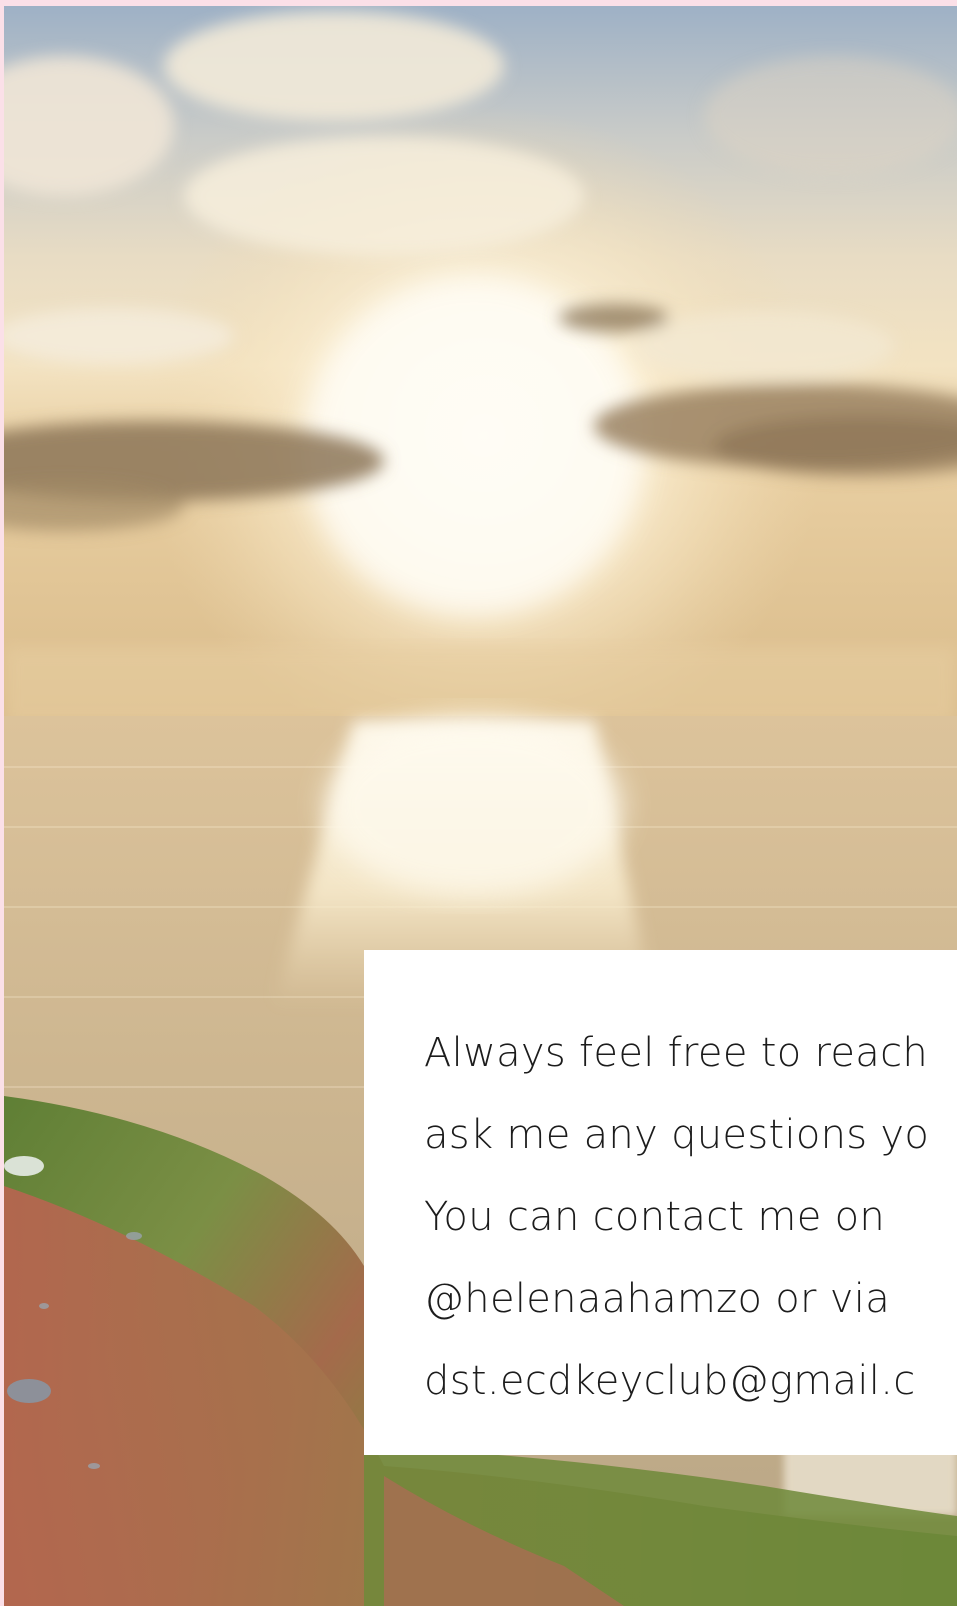 This screenshot has width=957, height=1606. What do you see at coordinates (676, 1053) in the screenshot?
I see `contact-text-line-1: Always feel free to reach` at bounding box center [676, 1053].